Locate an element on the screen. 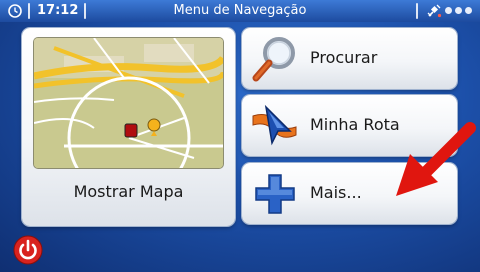  my-route-label: Minha Rota is located at coordinates (355, 124).